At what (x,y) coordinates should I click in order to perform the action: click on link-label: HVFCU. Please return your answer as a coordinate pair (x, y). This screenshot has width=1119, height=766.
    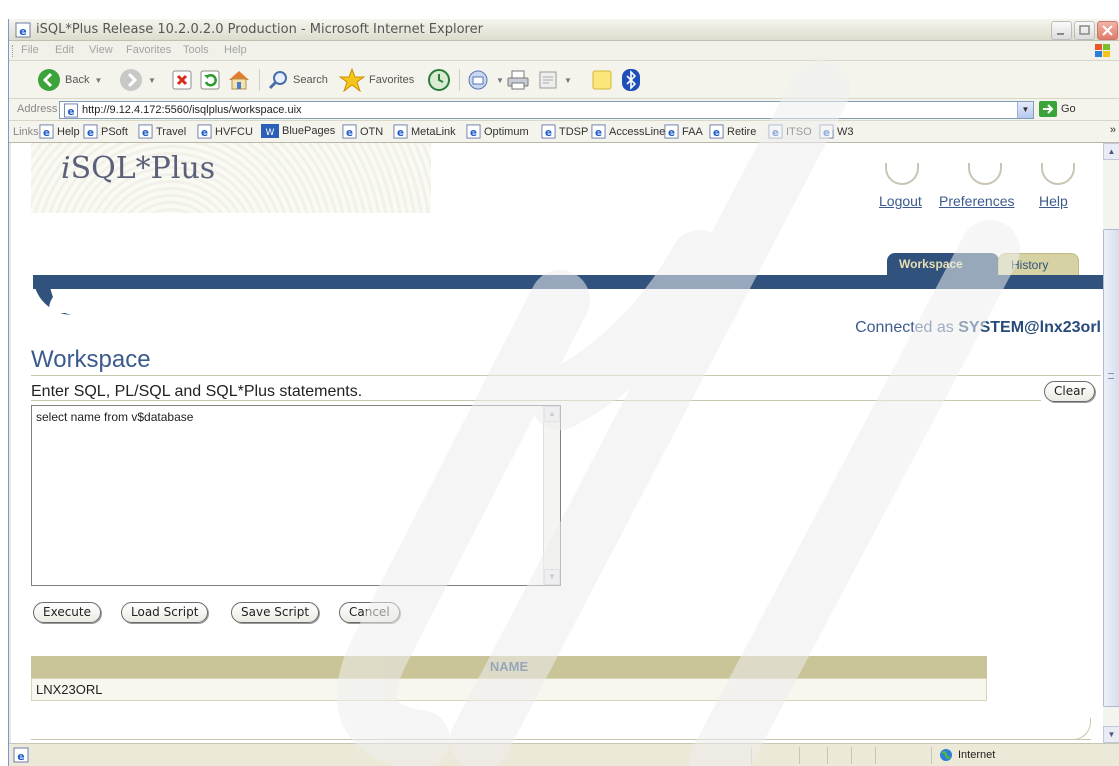
    Looking at the image, I should click on (234, 131).